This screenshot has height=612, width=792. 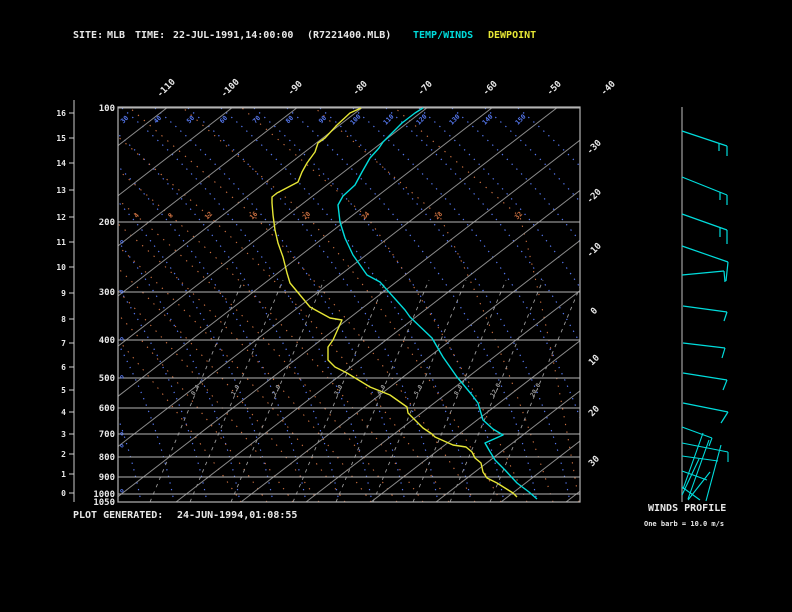 What do you see at coordinates (365, 215) in the screenshot?
I see `svg-text: 24` at bounding box center [365, 215].